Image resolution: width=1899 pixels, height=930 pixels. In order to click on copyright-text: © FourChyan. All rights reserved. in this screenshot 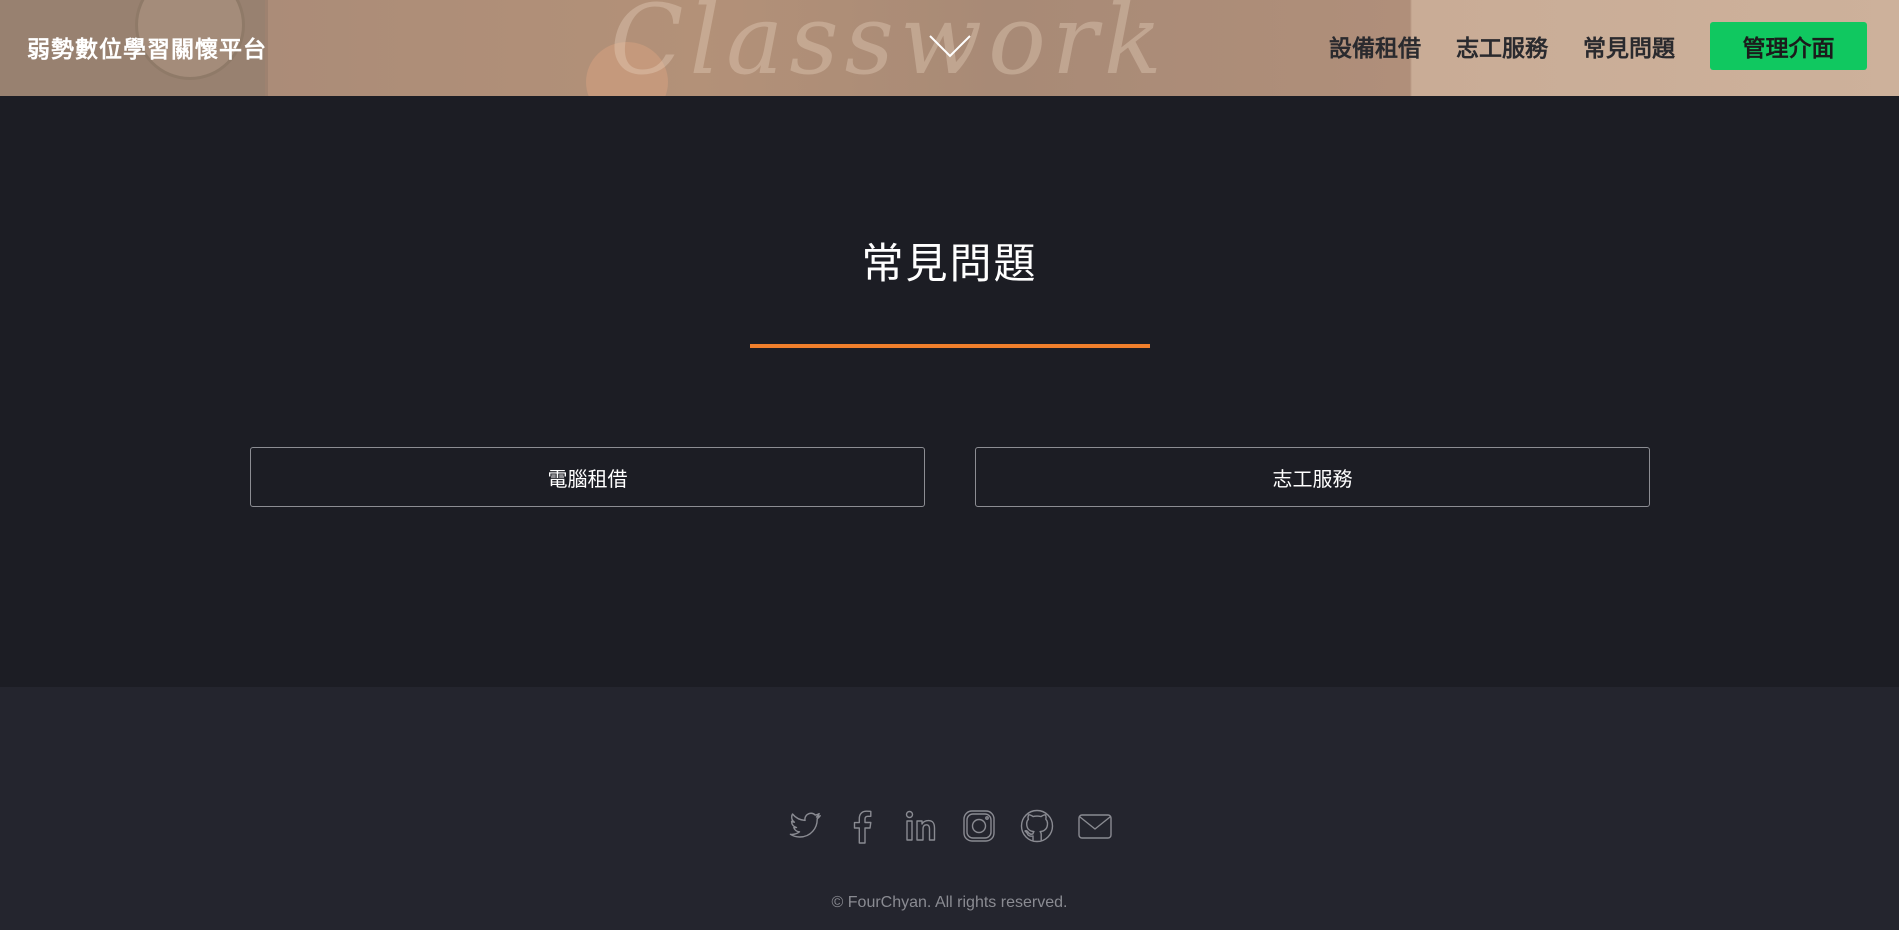, I will do `click(949, 902)`.